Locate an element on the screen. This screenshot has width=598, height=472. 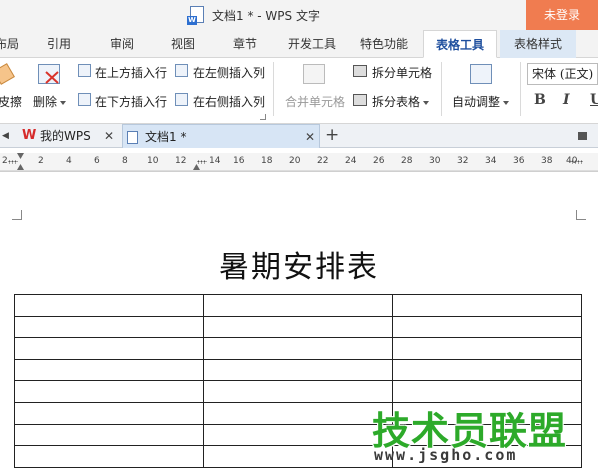
document-heading: 暑期安排表 is located at coordinates (299, 264).